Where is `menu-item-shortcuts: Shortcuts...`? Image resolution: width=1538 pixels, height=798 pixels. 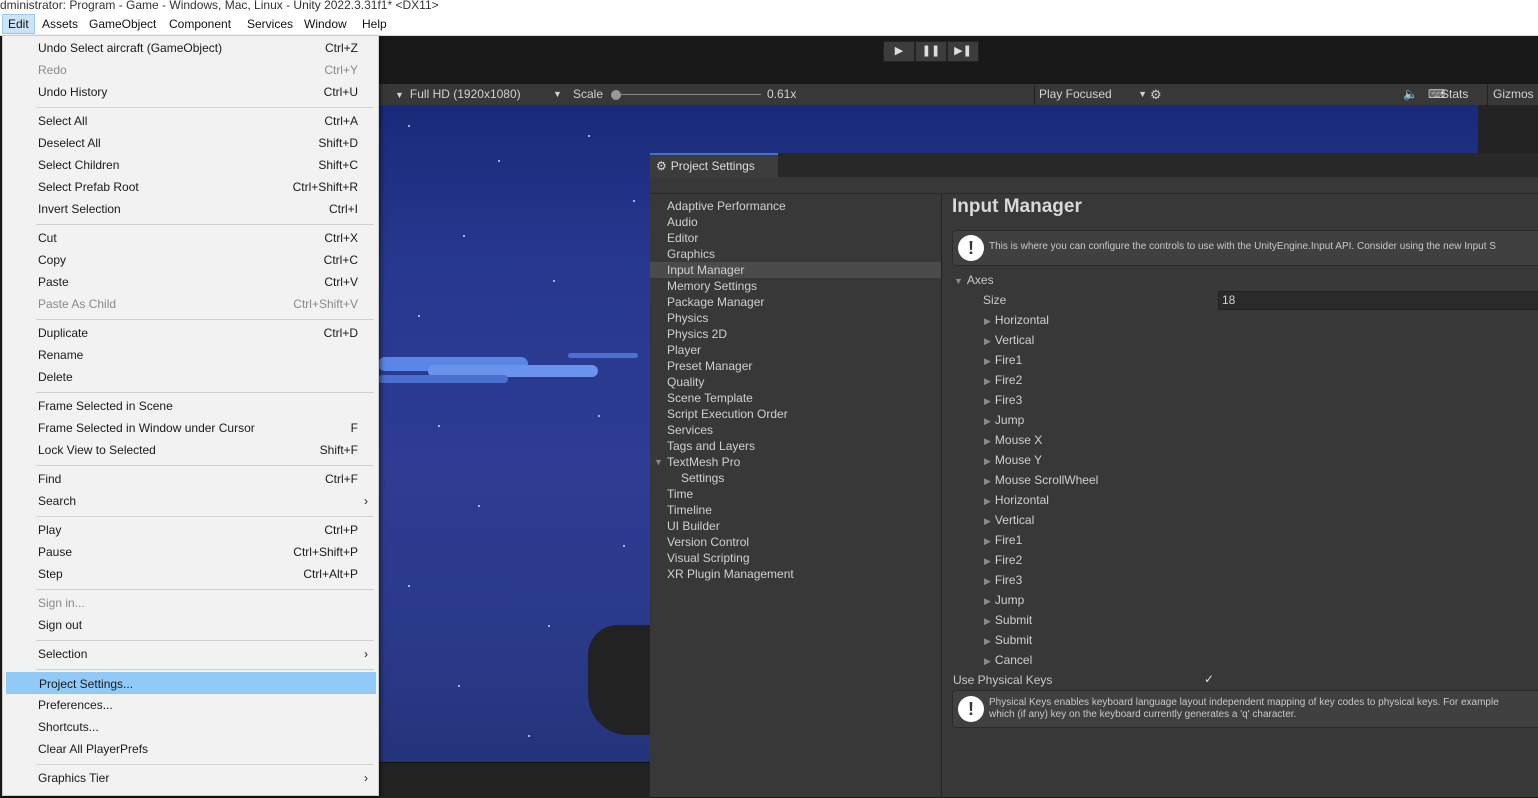
menu-item-shortcuts: Shortcuts... is located at coordinates (191, 727).